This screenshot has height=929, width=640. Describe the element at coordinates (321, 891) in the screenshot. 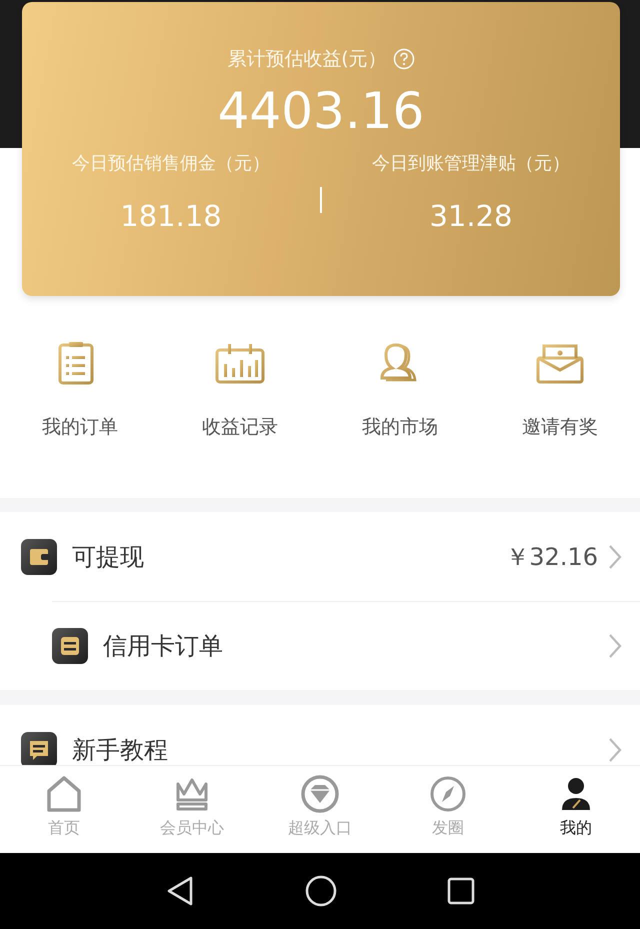

I see `home-icon` at that location.